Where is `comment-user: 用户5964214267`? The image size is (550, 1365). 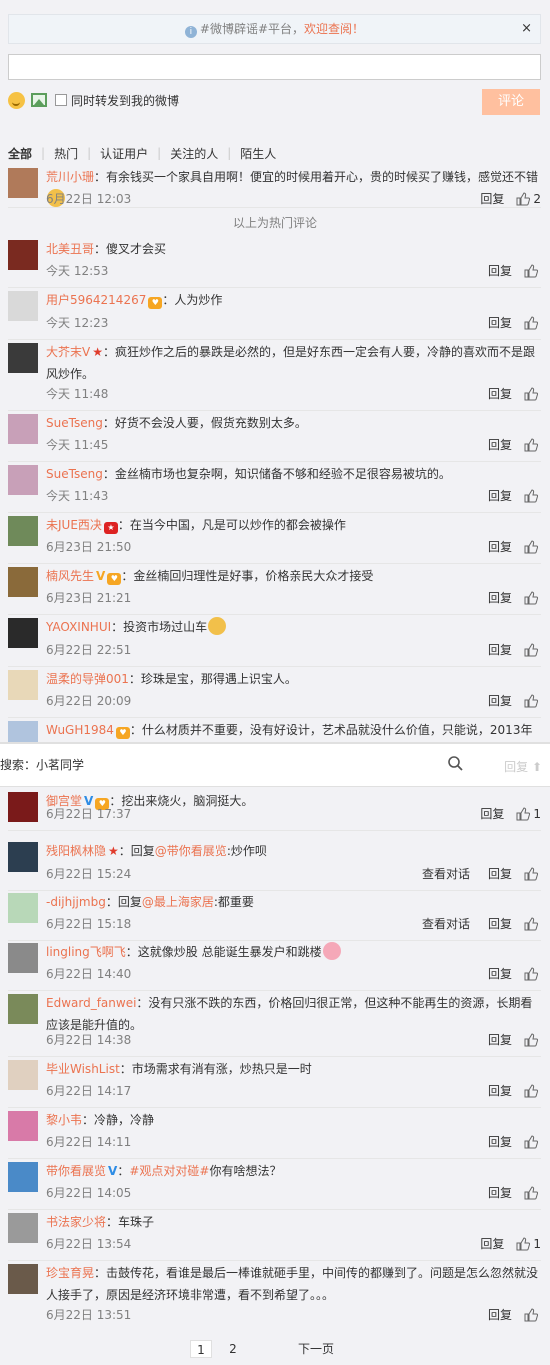 comment-user: 用户5964214267 is located at coordinates (96, 300).